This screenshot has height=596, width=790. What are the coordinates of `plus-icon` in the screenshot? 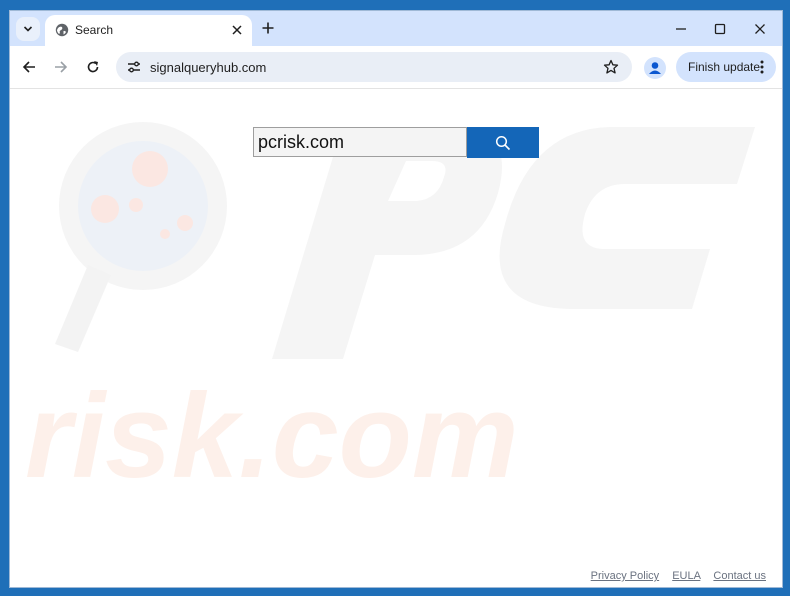 It's located at (268, 28).